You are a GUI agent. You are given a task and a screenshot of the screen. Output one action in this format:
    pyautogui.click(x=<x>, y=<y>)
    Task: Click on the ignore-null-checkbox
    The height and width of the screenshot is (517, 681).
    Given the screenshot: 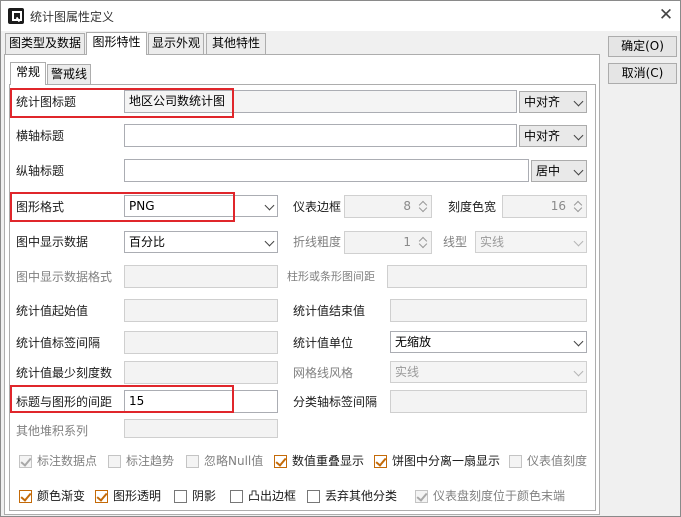 What is the action you would take?
    pyautogui.click(x=192, y=461)
    